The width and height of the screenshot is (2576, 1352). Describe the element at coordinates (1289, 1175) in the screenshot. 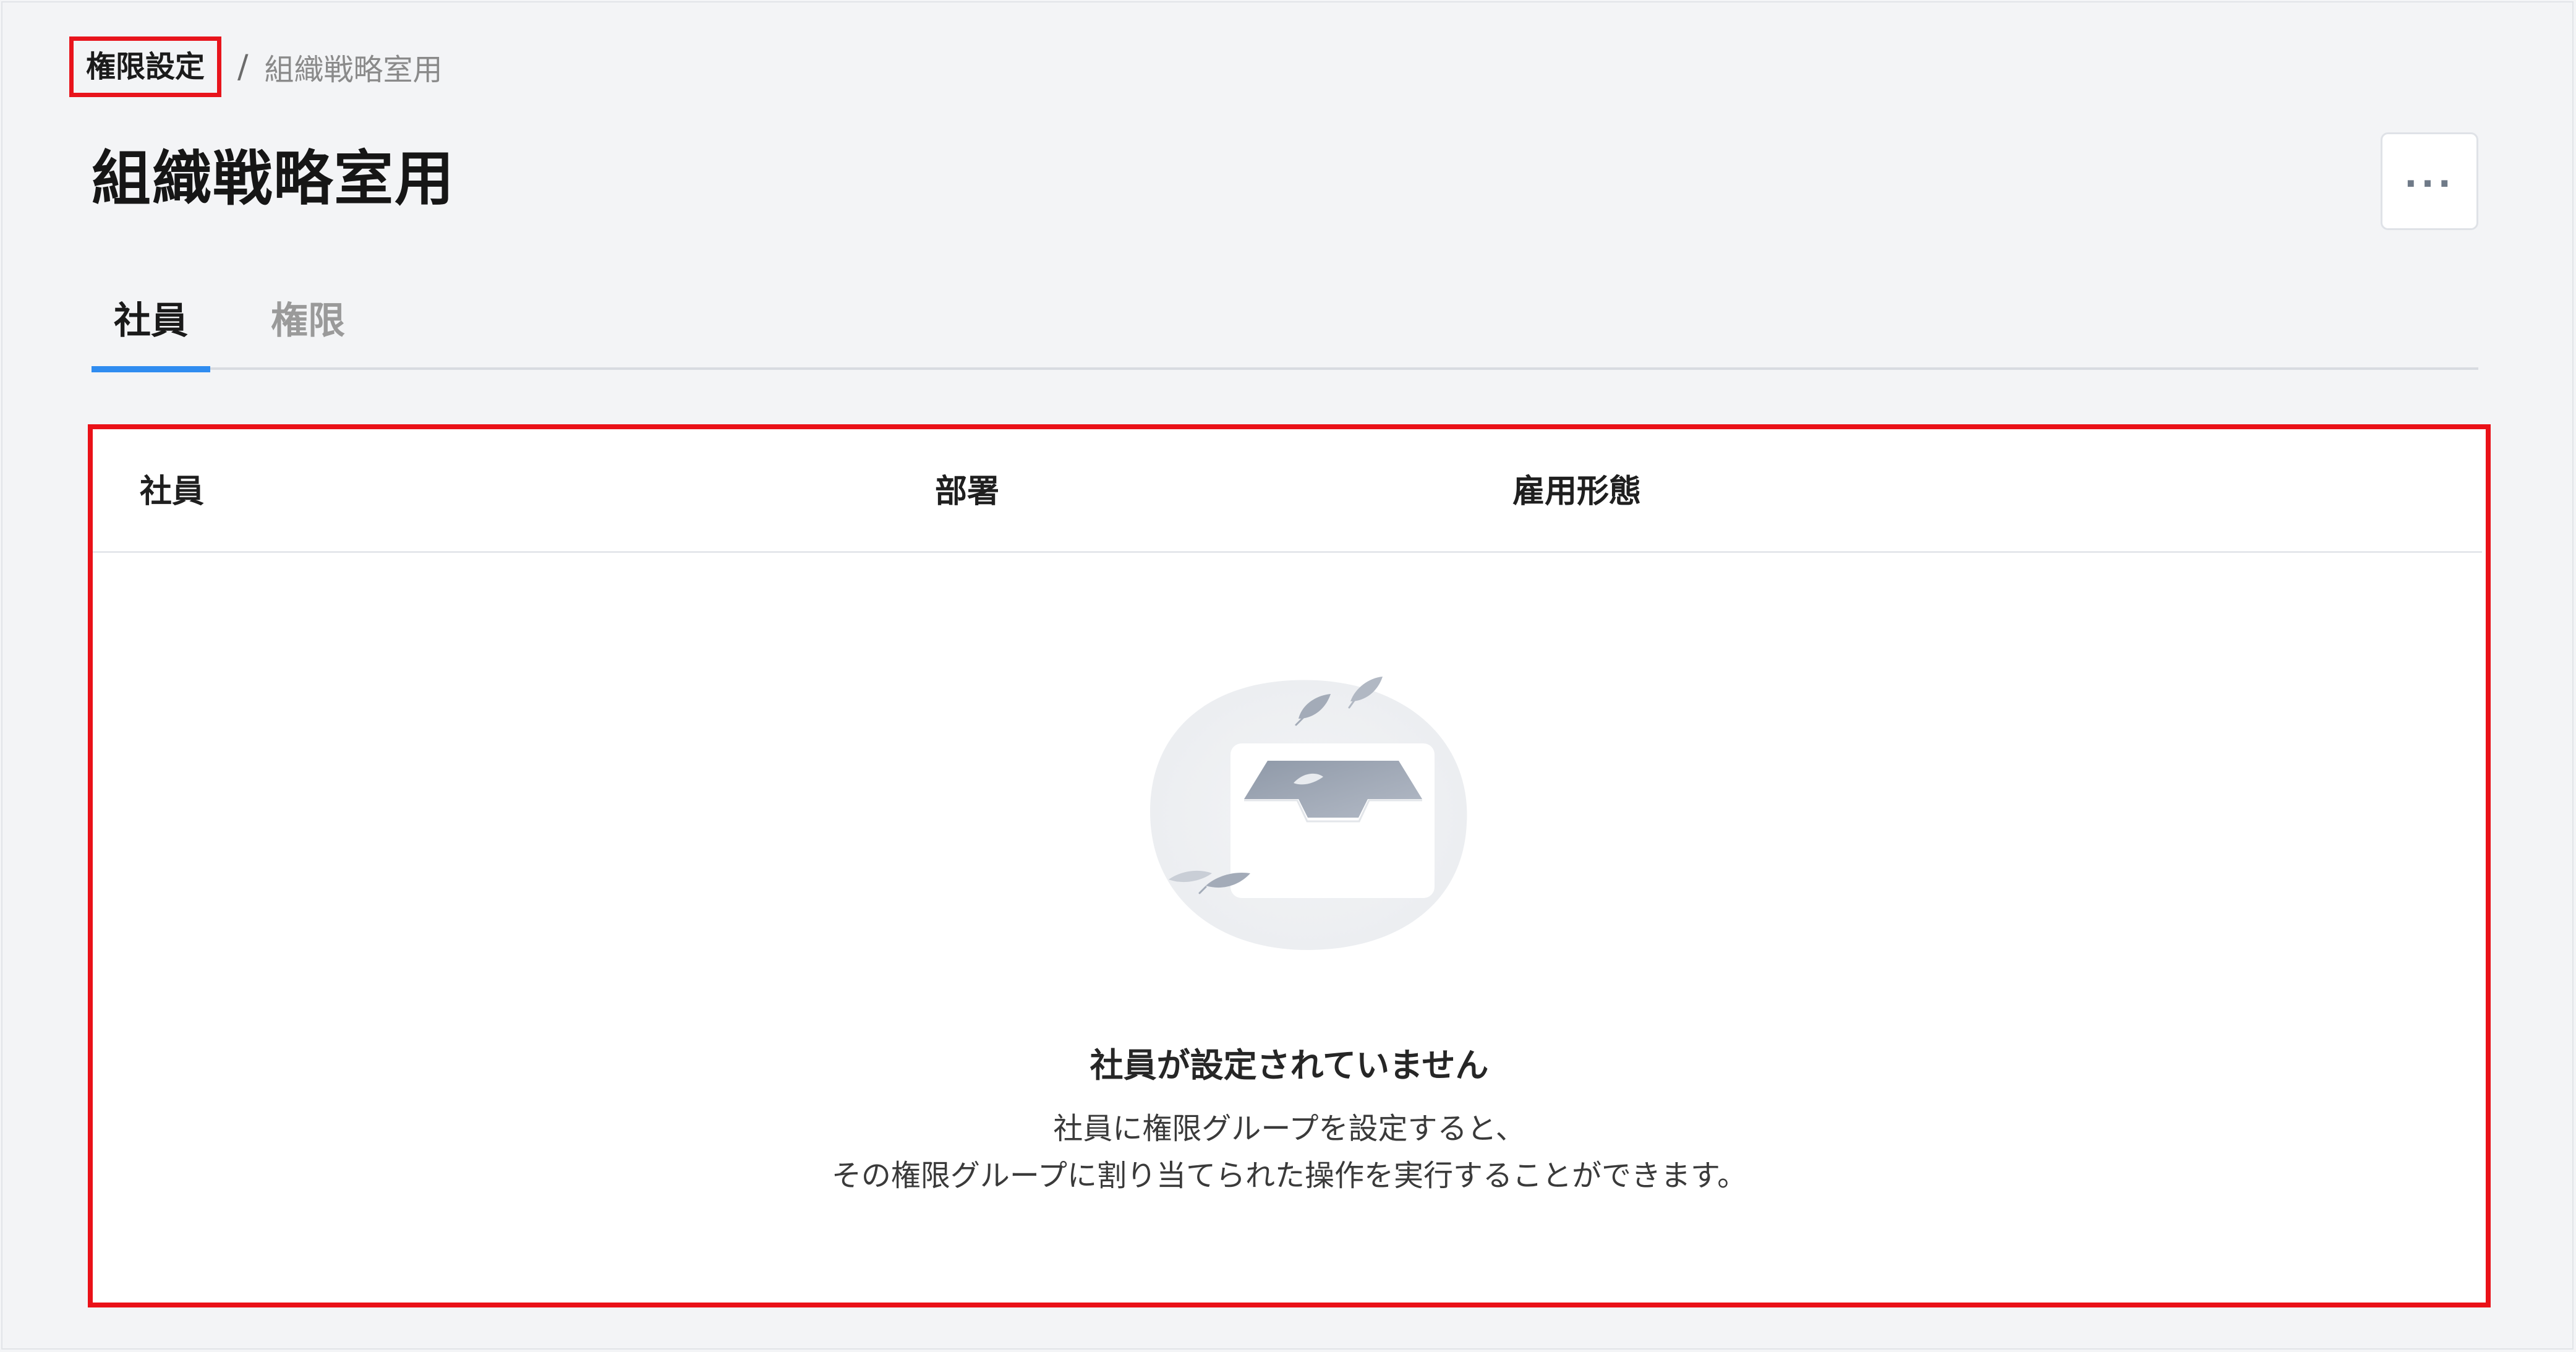

I see `empty-state-description-line2: その権限グループに割り当てられた操作を実行することができます。` at that location.